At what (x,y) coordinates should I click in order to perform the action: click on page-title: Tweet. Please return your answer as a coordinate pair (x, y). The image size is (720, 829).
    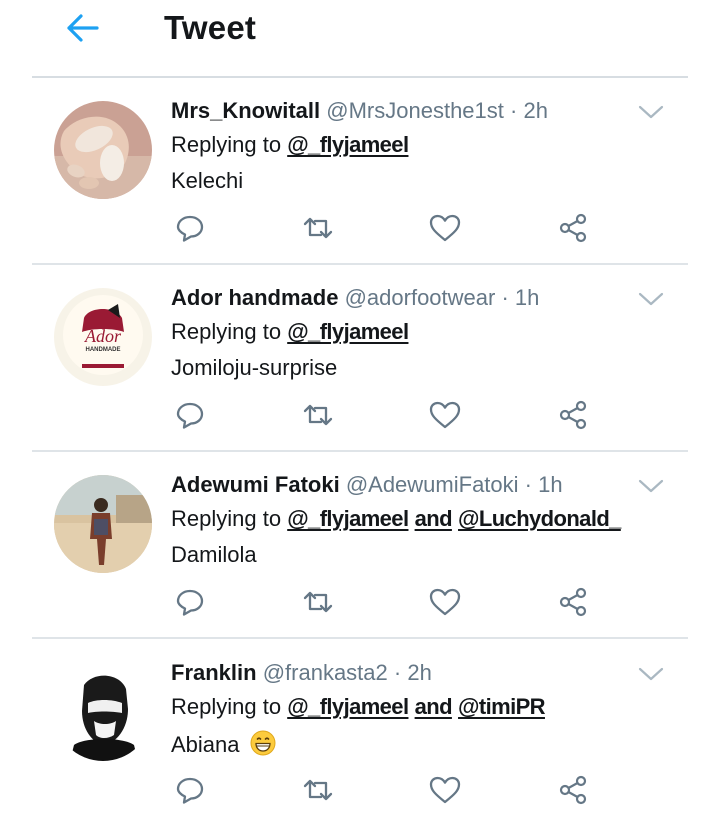
    Looking at the image, I should click on (210, 27).